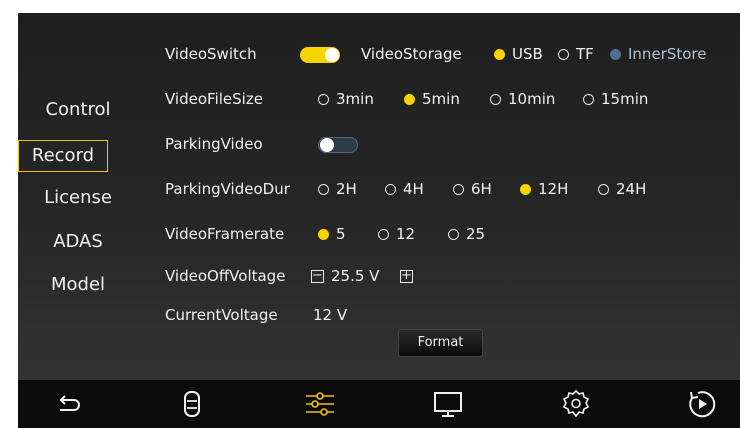 The height and width of the screenshot is (428, 755). Describe the element at coordinates (78, 242) in the screenshot. I see `sidebar-item-adas: ADAS` at that location.